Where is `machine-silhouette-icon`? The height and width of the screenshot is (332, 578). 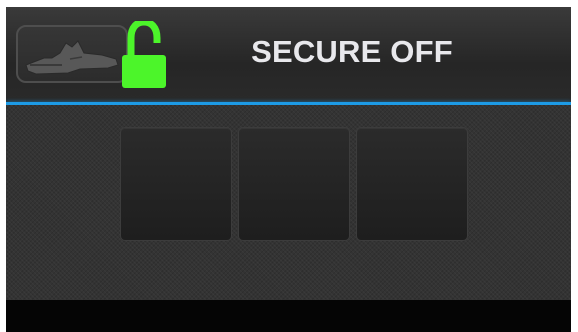 machine-silhouette-icon is located at coordinates (72, 57).